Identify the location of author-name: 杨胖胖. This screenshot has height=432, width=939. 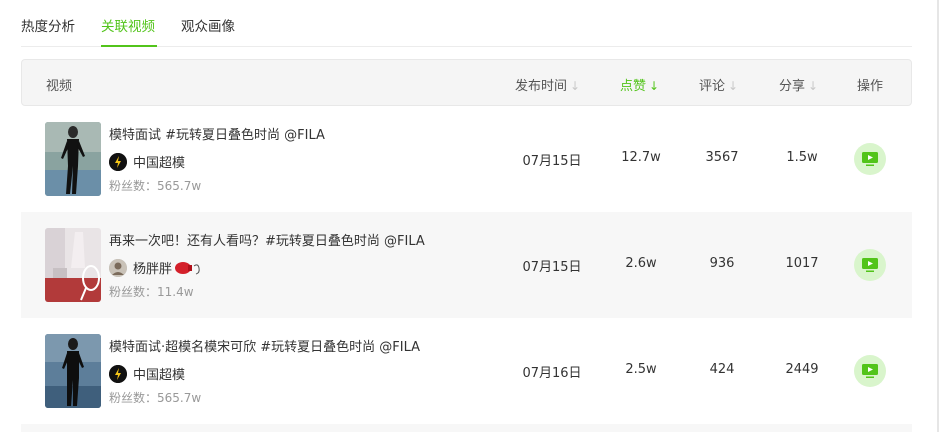
(153, 269).